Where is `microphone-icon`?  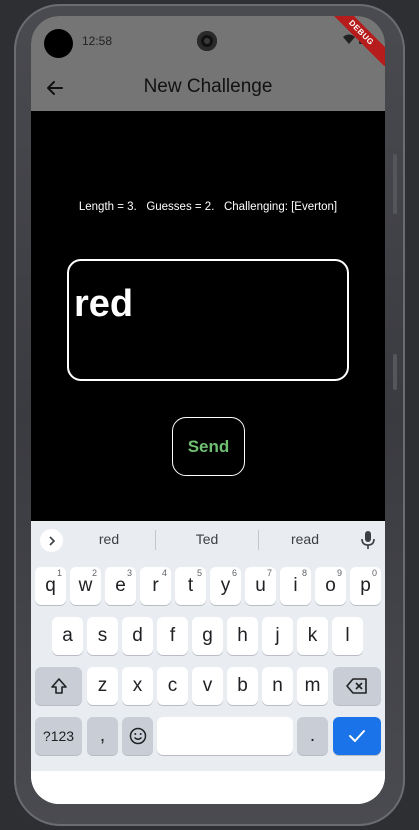
microphone-icon is located at coordinates (368, 540).